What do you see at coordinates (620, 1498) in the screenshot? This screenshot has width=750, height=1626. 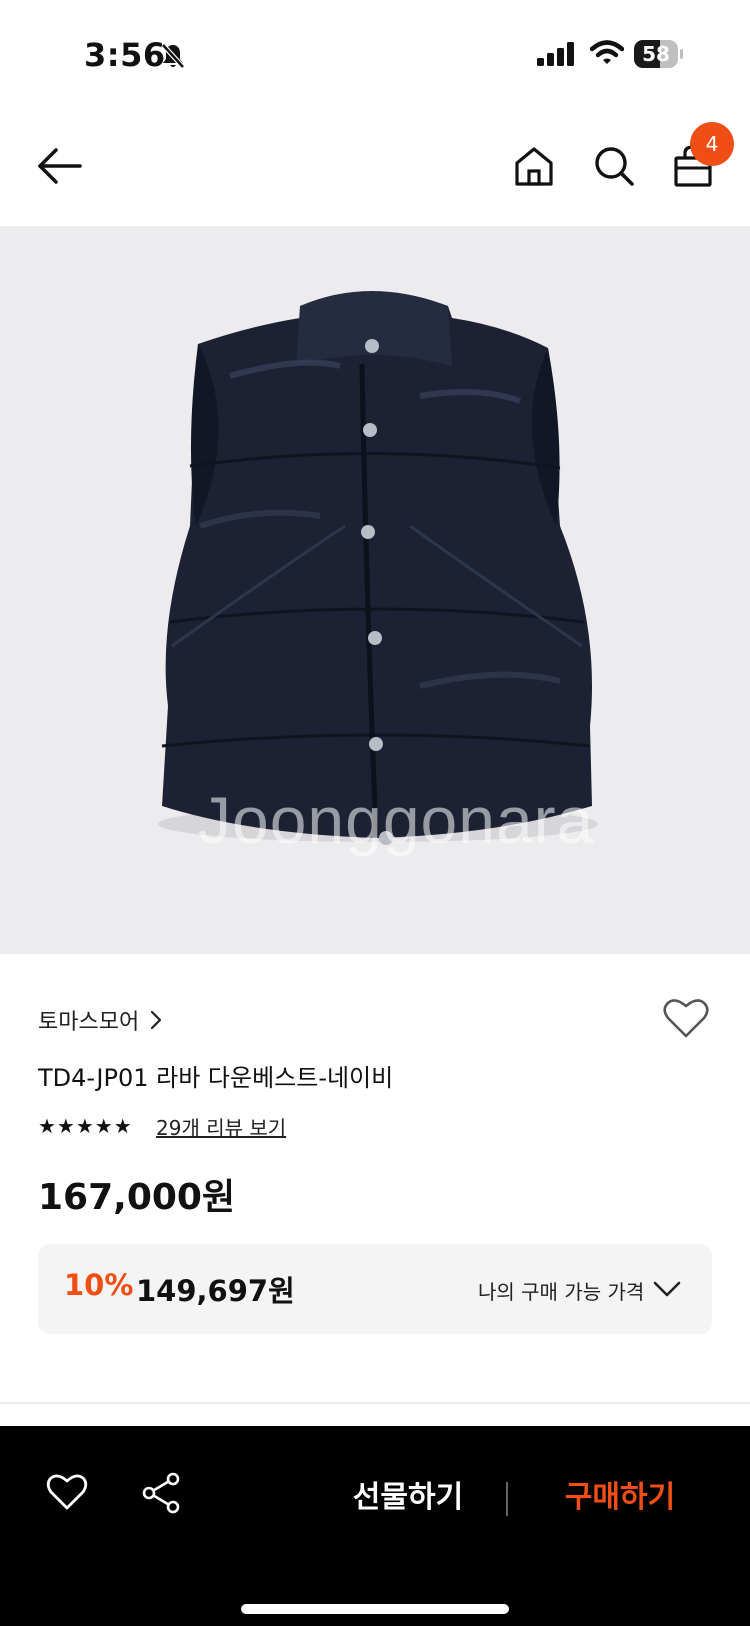 I see `buy-button: 구매하기` at bounding box center [620, 1498].